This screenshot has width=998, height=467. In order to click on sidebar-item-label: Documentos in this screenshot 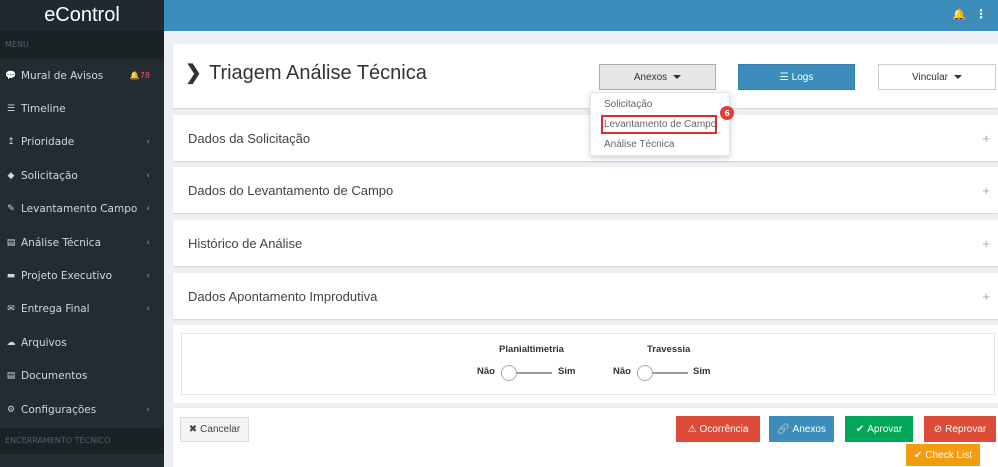, I will do `click(54, 376)`.